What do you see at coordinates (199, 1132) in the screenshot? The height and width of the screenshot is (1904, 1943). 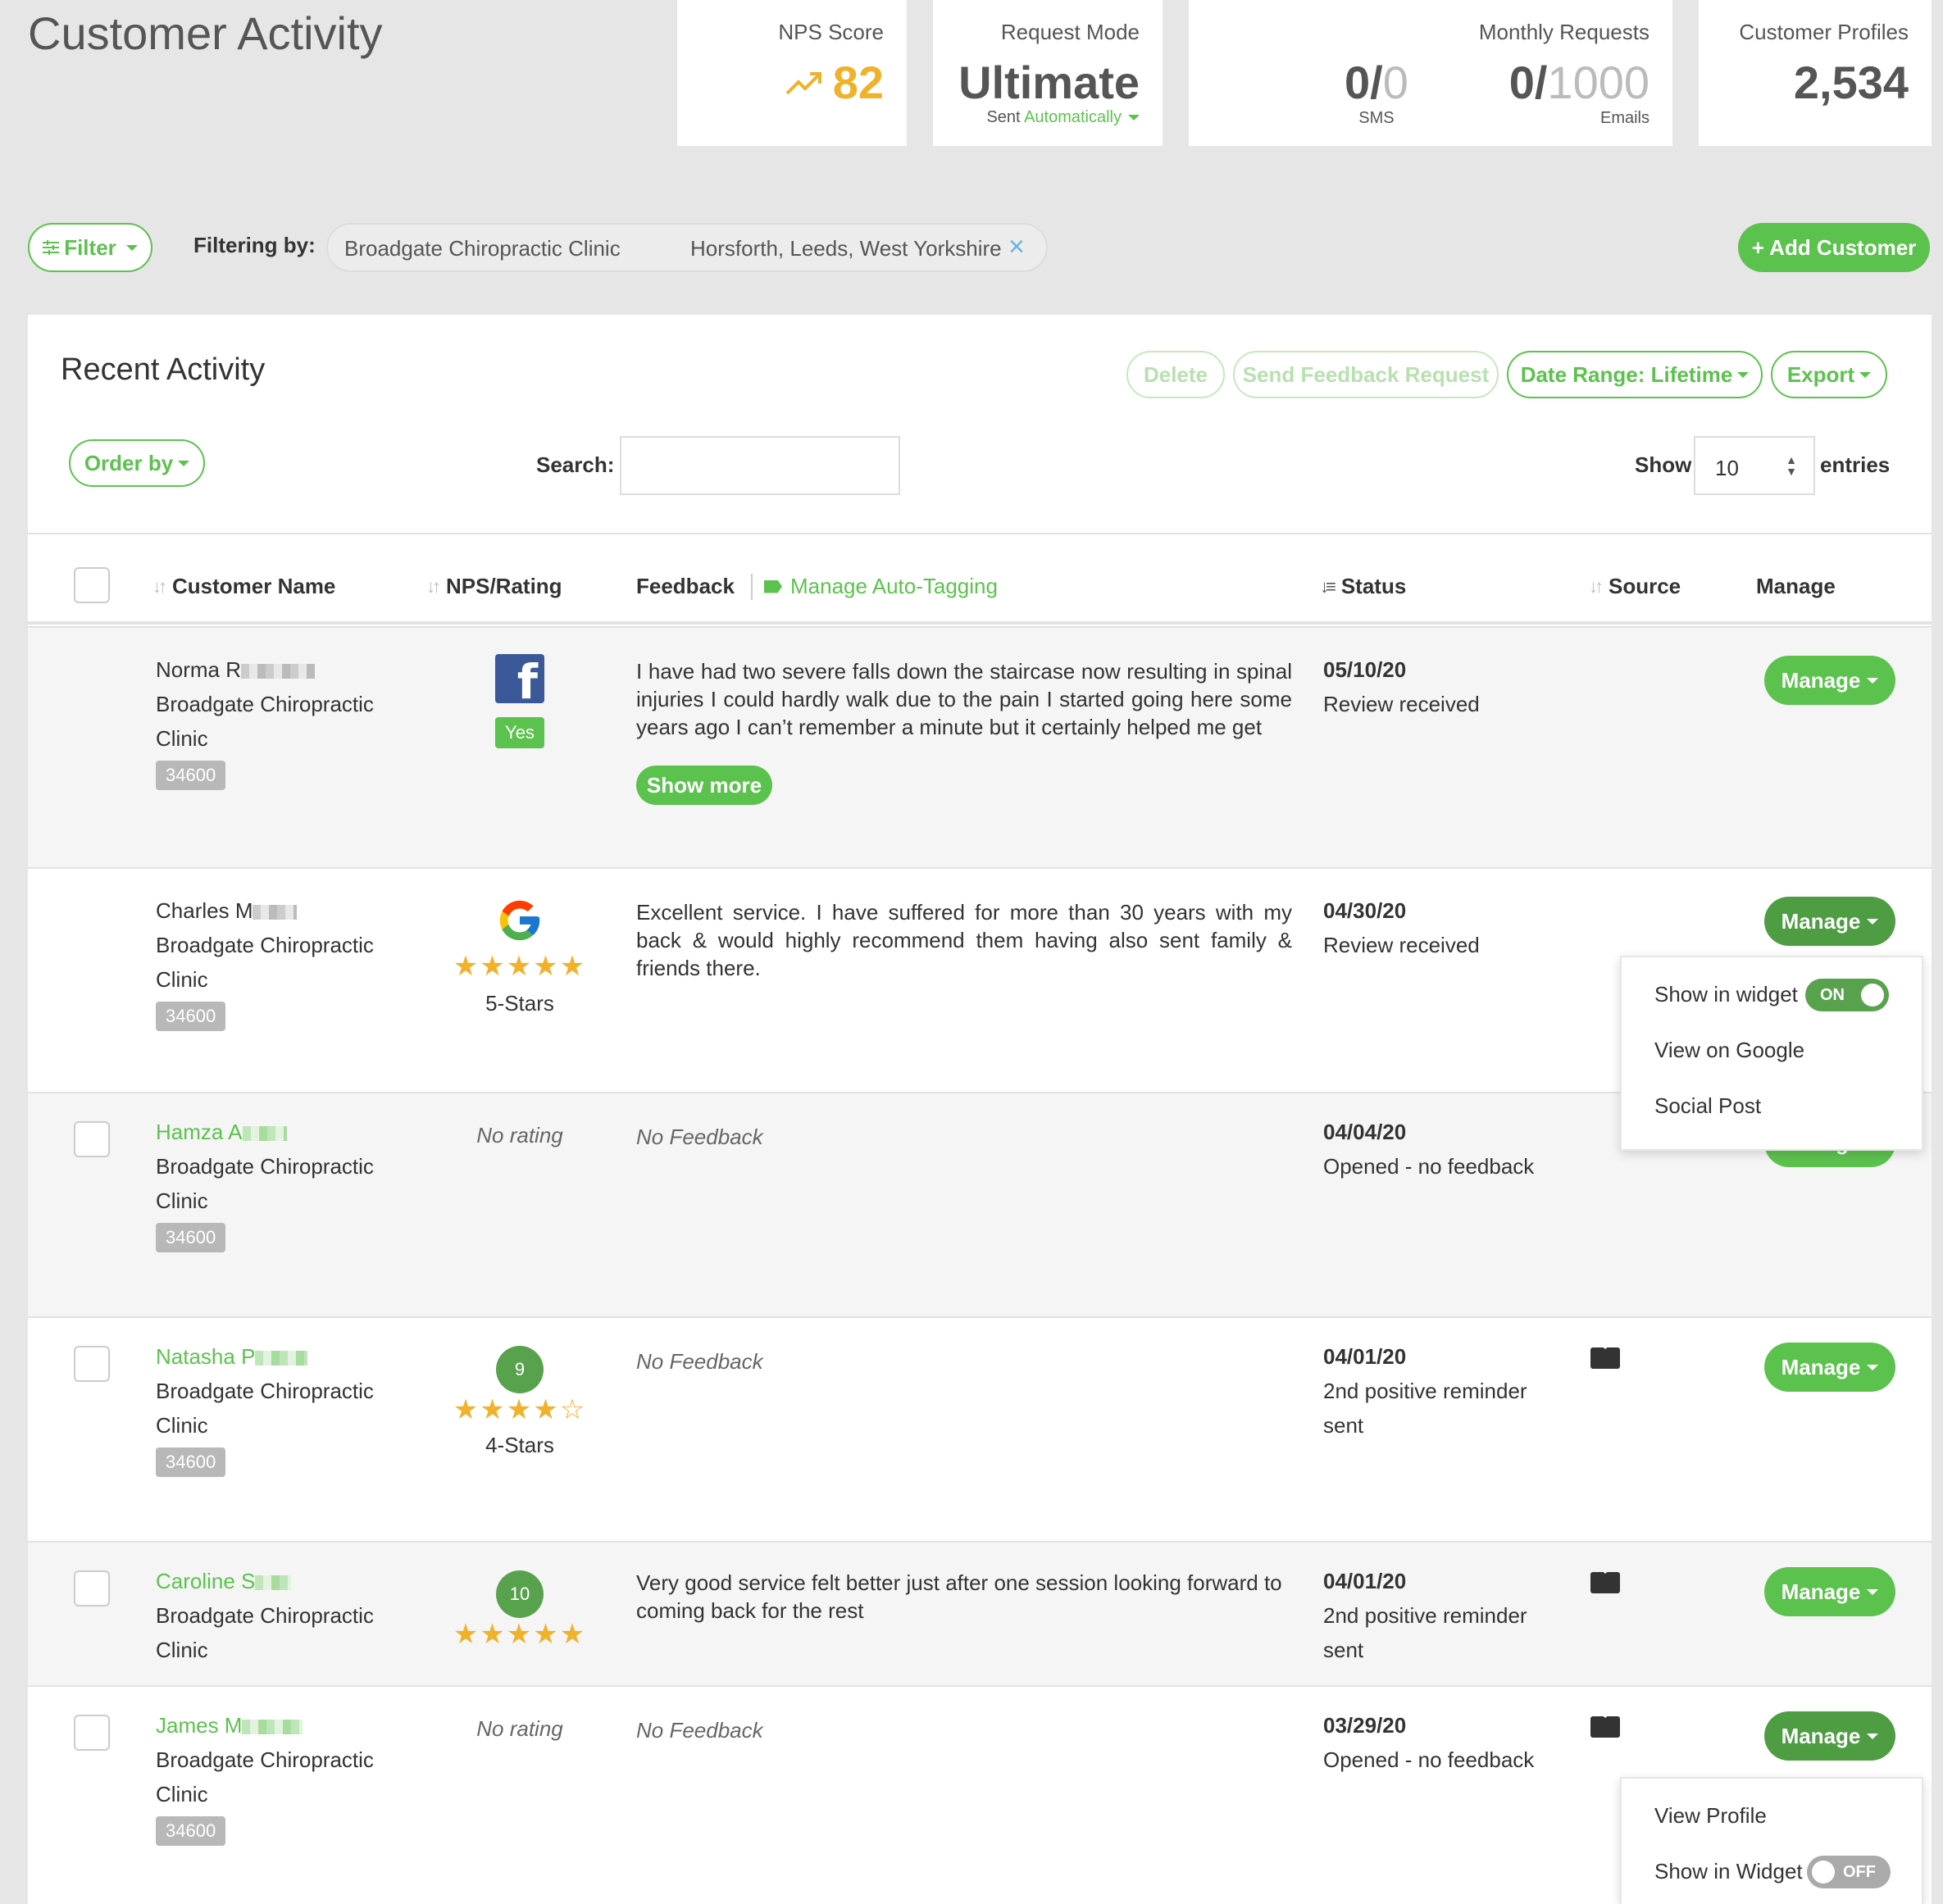 I see `customer-name: Hamza A` at bounding box center [199, 1132].